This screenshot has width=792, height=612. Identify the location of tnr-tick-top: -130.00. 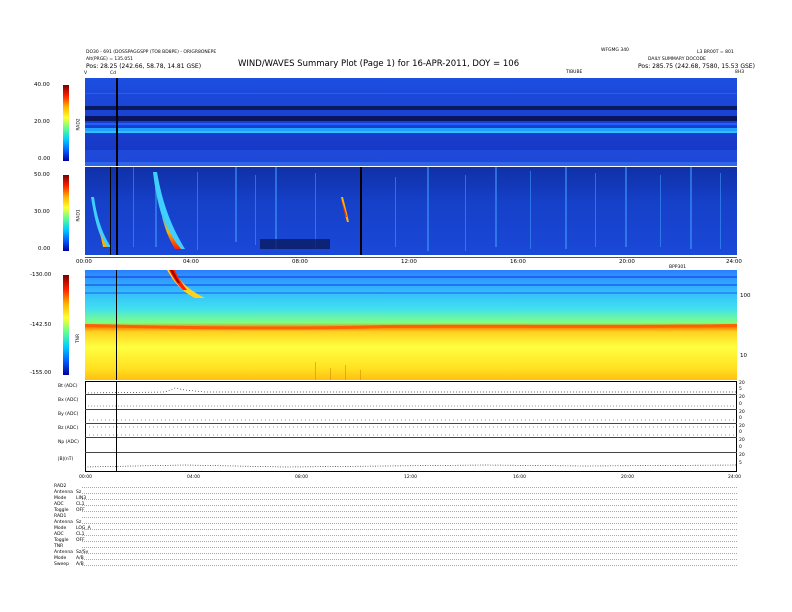
(41, 275).